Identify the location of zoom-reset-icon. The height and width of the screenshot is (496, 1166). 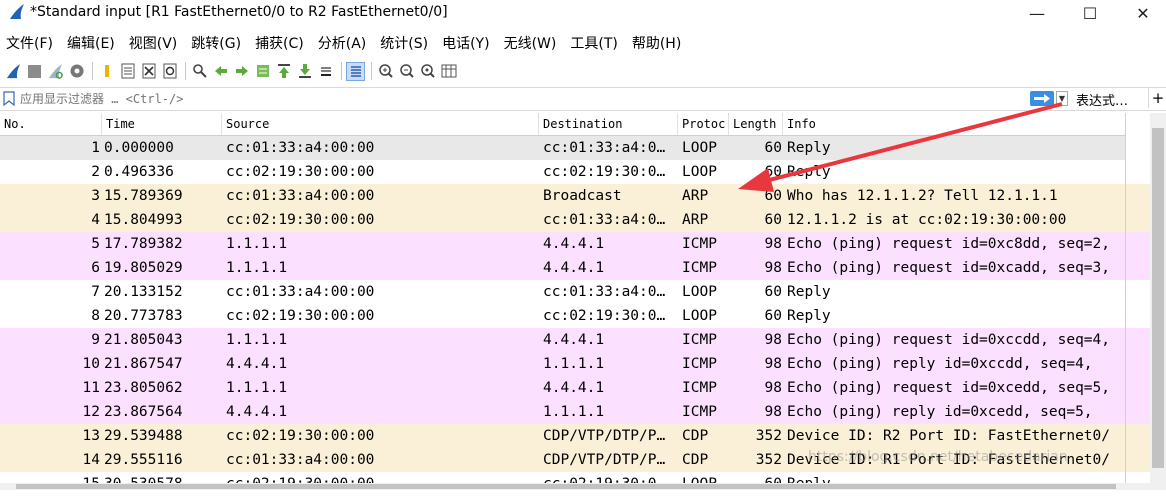
(427, 71).